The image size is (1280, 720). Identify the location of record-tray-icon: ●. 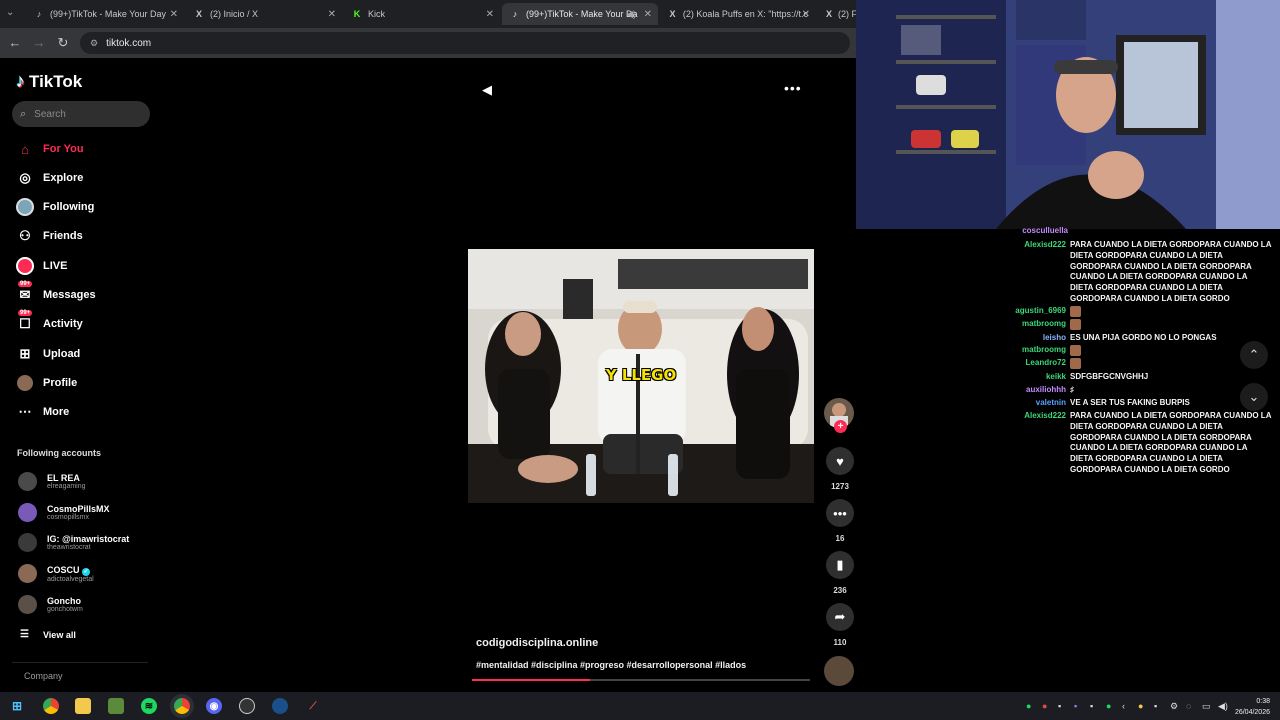
(1044, 706).